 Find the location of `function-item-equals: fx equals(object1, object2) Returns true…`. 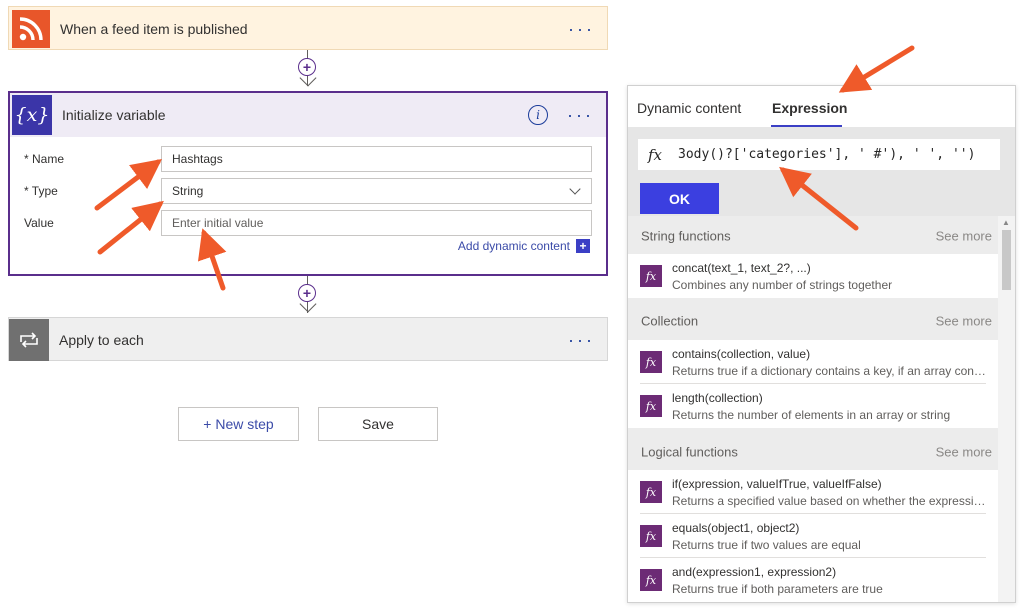

function-item-equals: fx equals(object1, object2) Returns true… is located at coordinates (813, 536).